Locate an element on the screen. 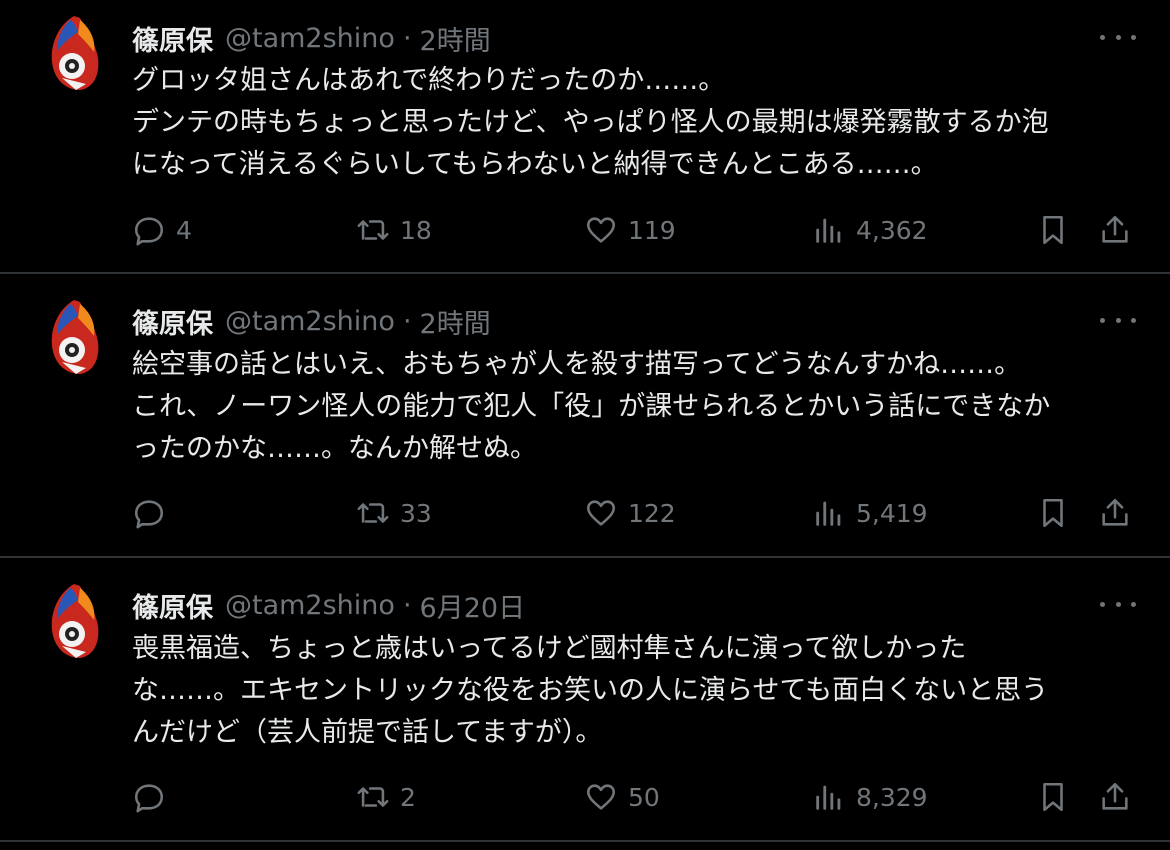  views-count: 5,419 is located at coordinates (892, 513).